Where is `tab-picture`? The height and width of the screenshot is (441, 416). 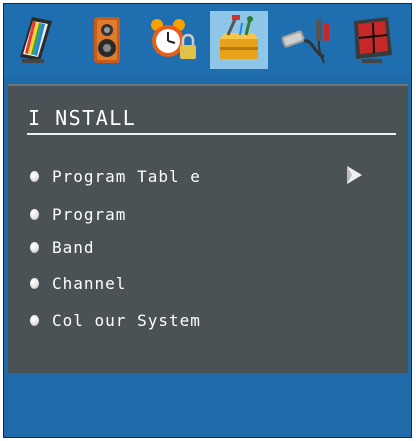
tab-picture is located at coordinates (39, 40).